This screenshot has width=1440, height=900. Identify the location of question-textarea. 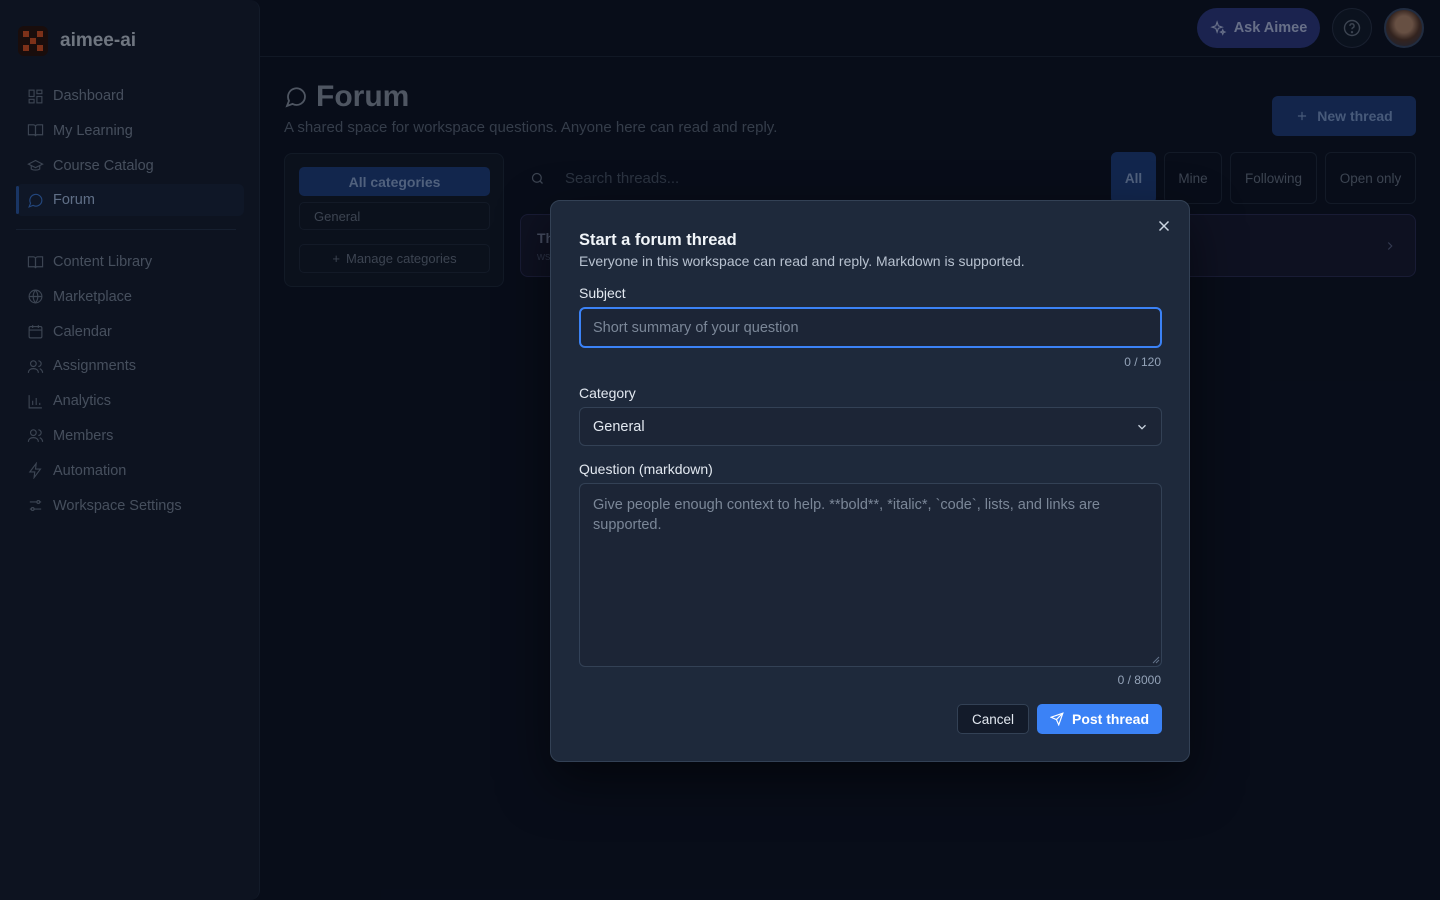
(870, 575).